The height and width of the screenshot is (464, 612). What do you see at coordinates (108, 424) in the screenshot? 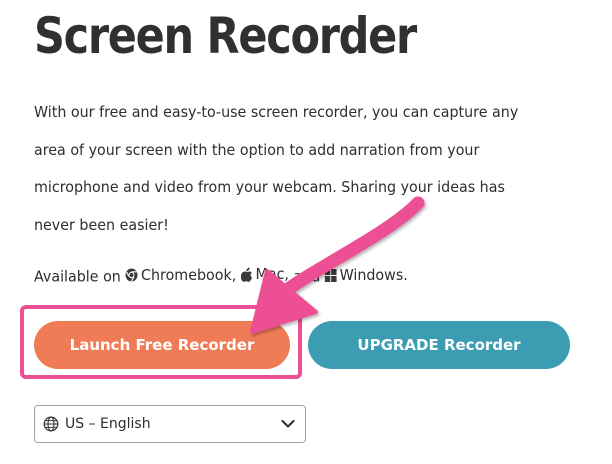
I see `language-select-value: US – English` at bounding box center [108, 424].